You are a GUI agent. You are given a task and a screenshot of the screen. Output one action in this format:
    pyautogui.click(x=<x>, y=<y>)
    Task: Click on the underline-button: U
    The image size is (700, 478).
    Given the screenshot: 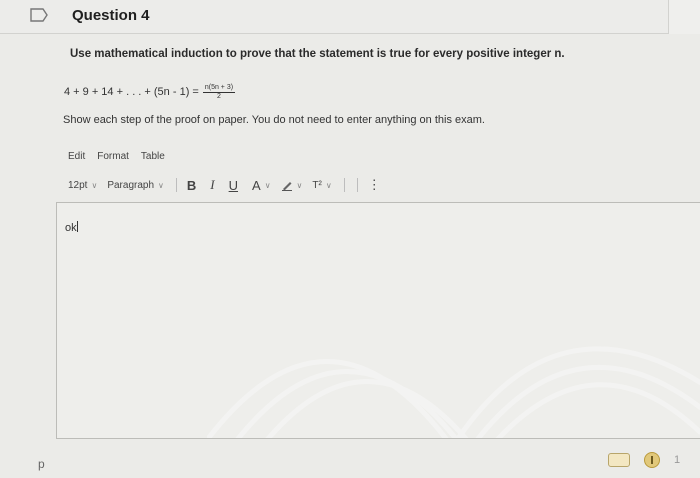 What is the action you would take?
    pyautogui.click(x=233, y=185)
    